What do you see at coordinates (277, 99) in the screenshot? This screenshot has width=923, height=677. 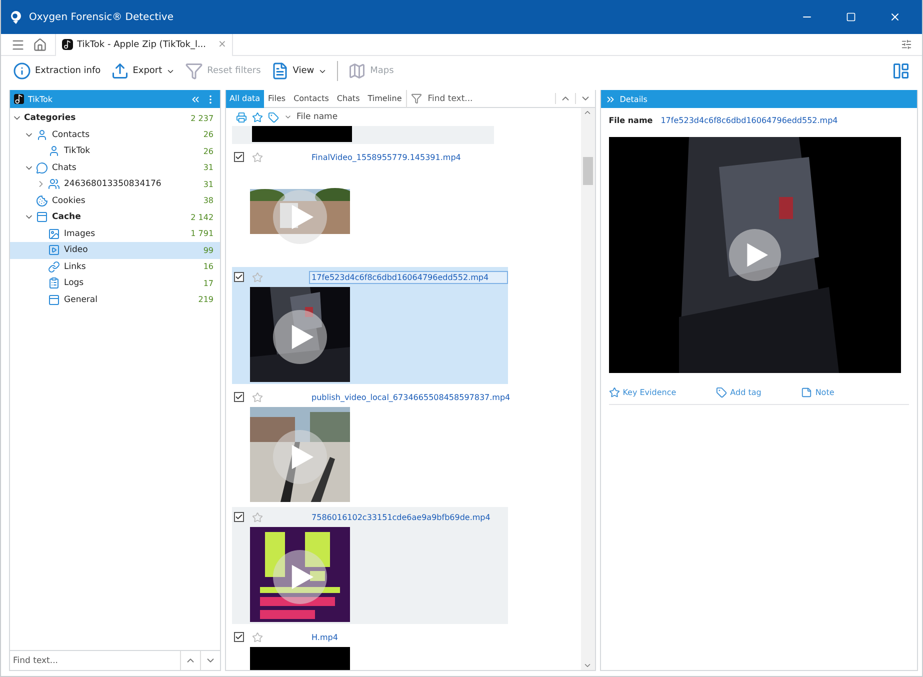 I see `data-tab: Files` at bounding box center [277, 99].